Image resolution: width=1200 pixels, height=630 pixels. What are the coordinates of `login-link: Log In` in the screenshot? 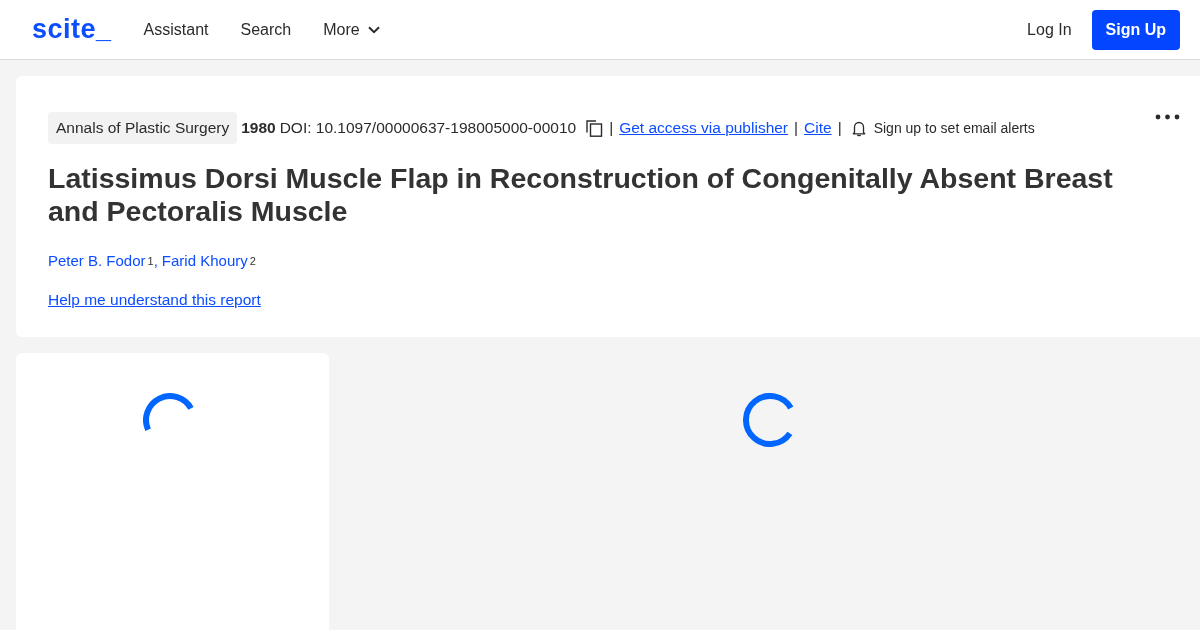 It's located at (1049, 29).